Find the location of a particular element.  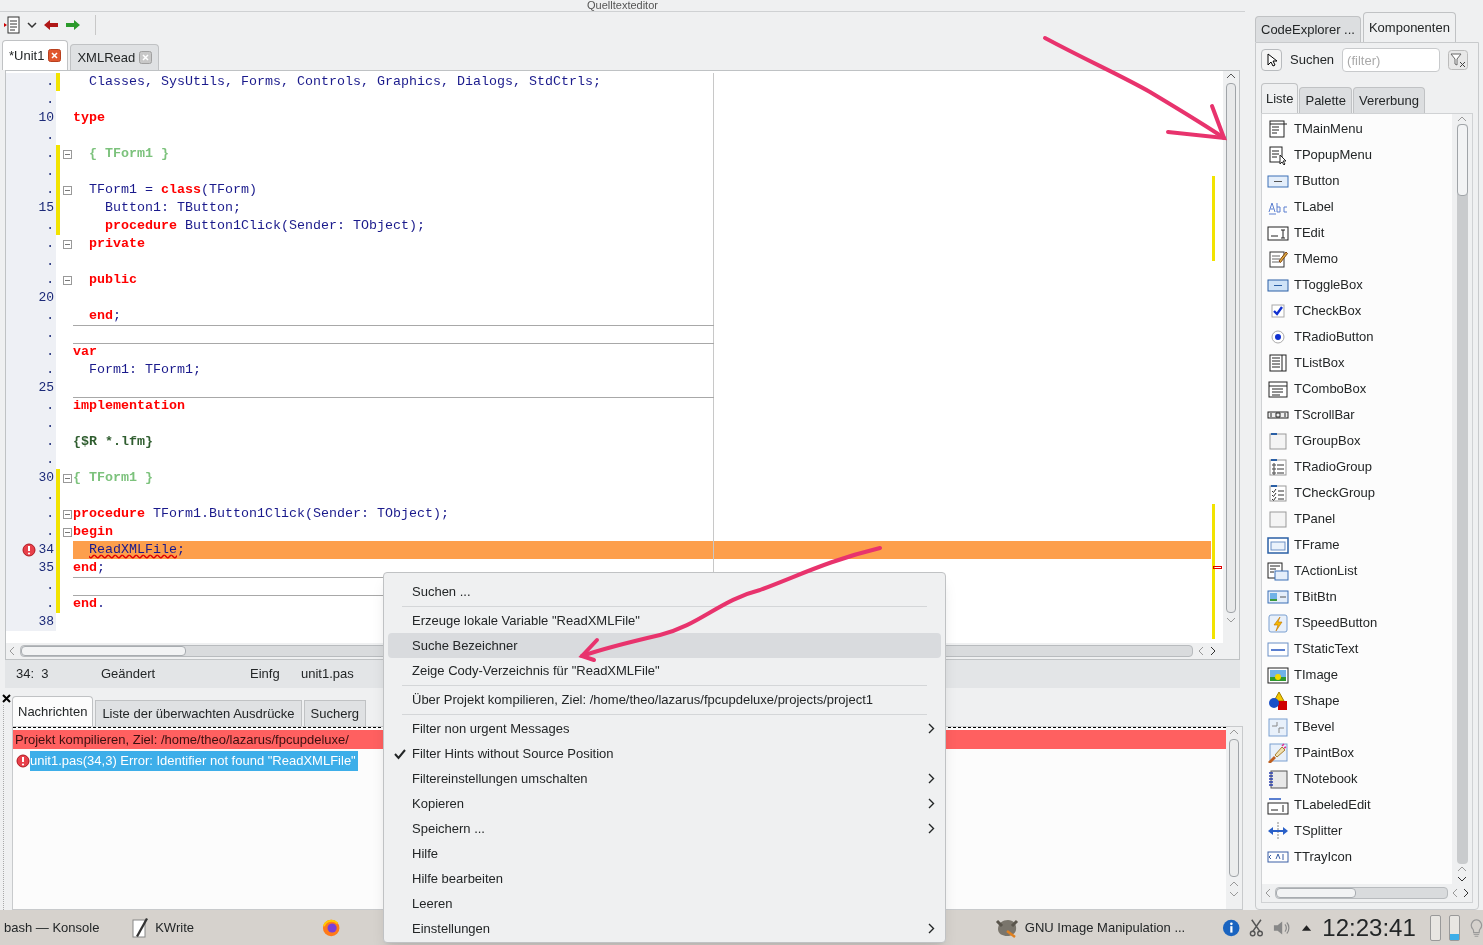

frame-icon is located at coordinates (1278, 545).